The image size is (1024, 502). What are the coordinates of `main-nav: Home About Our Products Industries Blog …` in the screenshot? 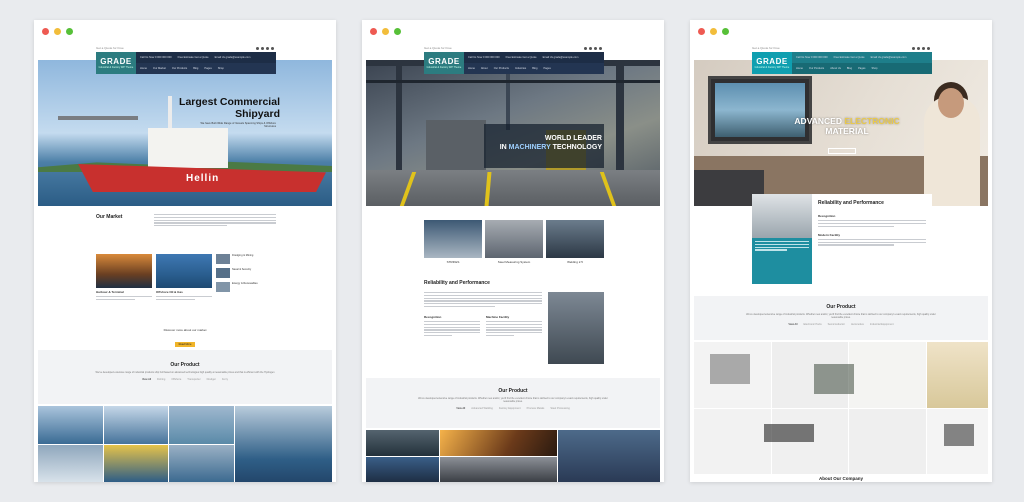 It's located at (534, 68).